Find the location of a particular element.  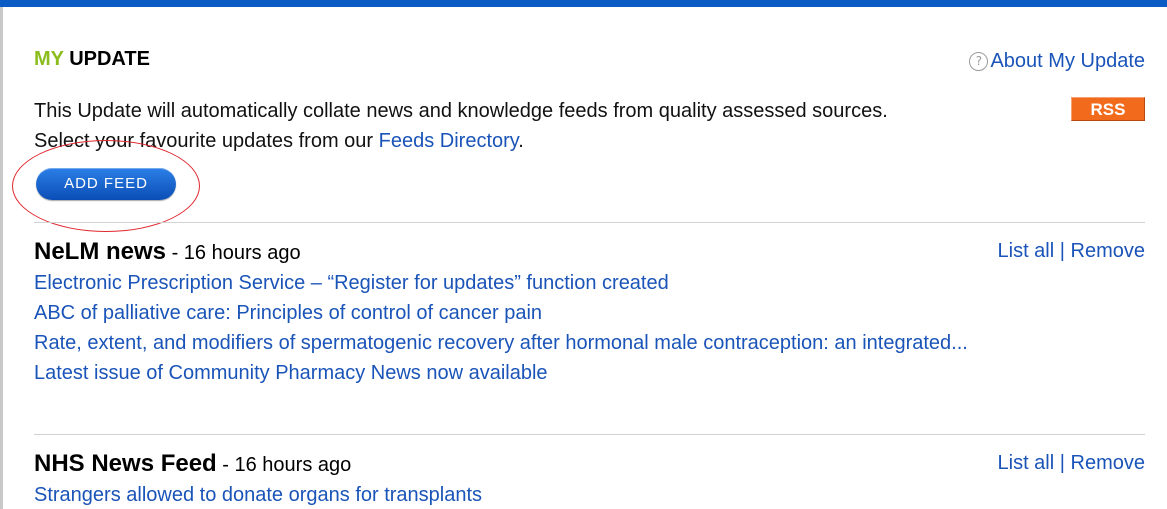

feed-title: NHS News Feed - 16 hours ago is located at coordinates (192, 464).